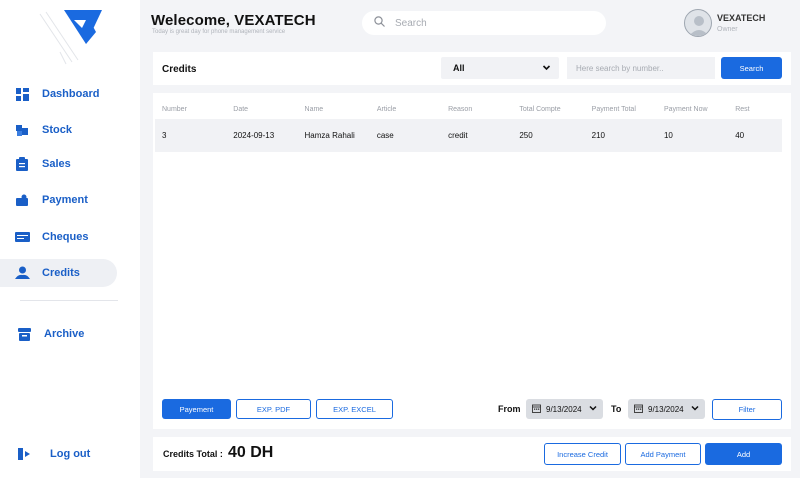 Image resolution: width=800 pixels, height=478 pixels. Describe the element at coordinates (22, 237) in the screenshot. I see `cheques-icon` at that location.